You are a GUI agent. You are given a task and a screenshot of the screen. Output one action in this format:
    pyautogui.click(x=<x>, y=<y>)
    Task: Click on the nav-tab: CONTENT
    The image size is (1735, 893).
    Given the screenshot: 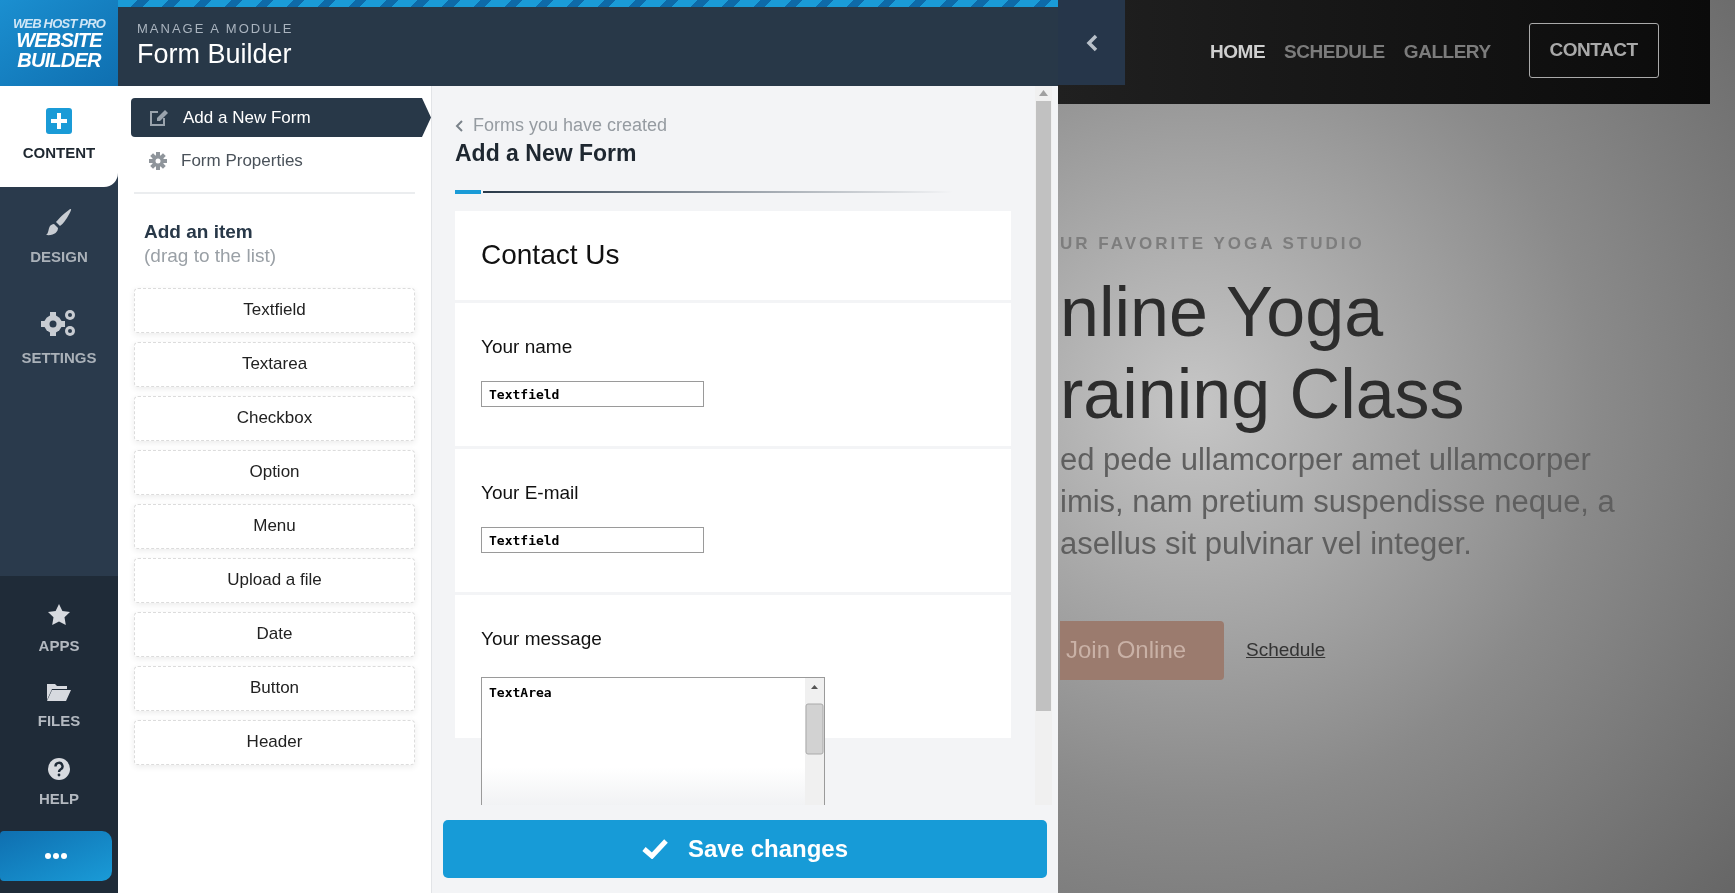 What is the action you would take?
    pyautogui.click(x=59, y=136)
    